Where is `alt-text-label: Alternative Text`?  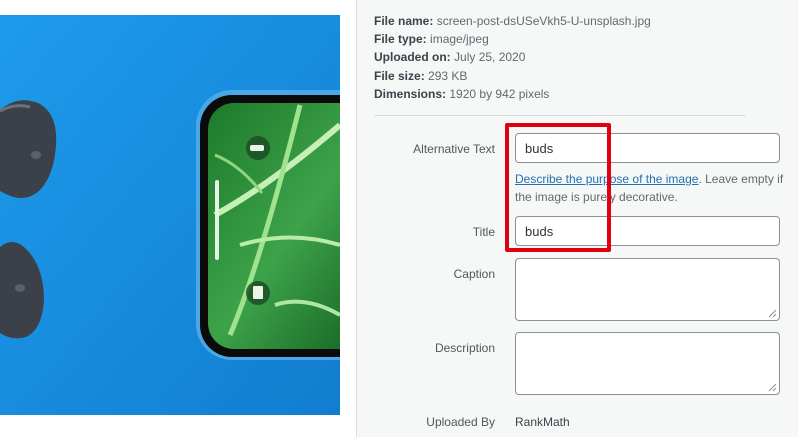 alt-text-label: Alternative Text is located at coordinates (454, 149).